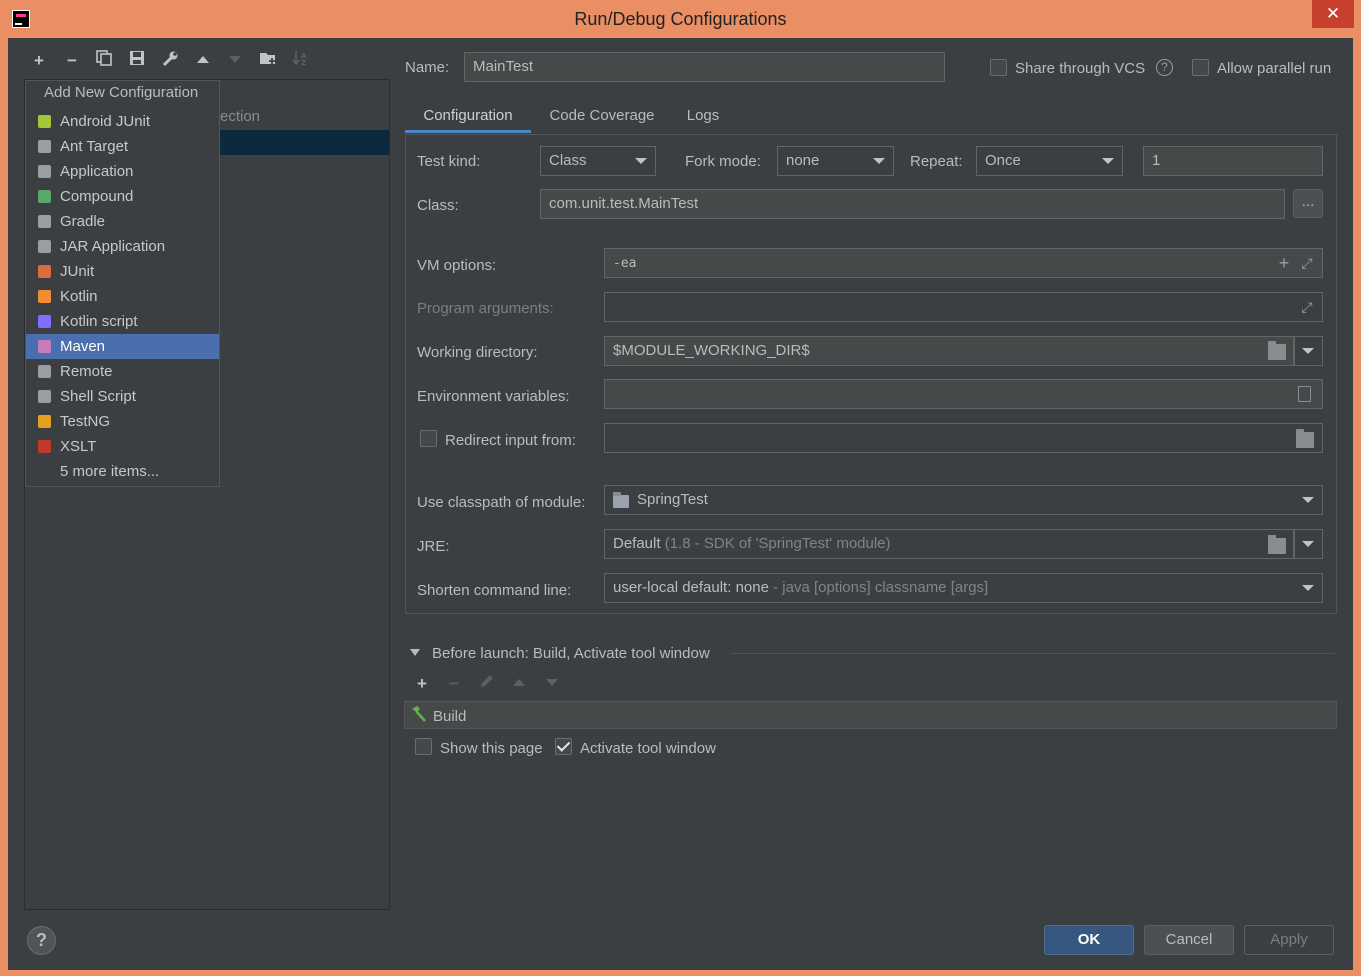  I want to click on vm-options-label: VM options:, so click(457, 265).